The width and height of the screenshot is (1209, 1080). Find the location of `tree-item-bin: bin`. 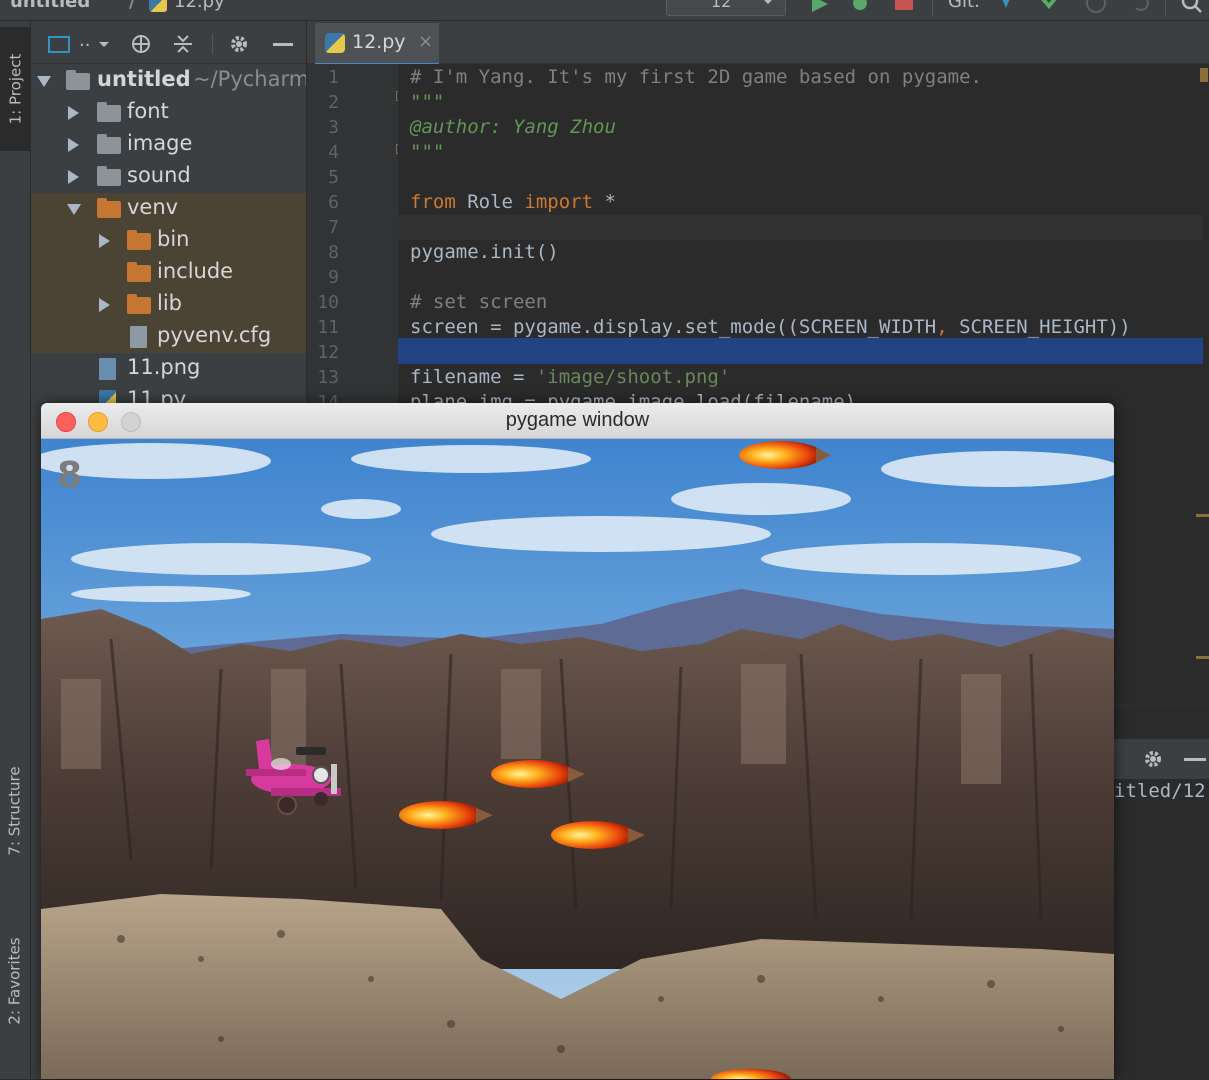

tree-item-bin: bin is located at coordinates (168, 241).